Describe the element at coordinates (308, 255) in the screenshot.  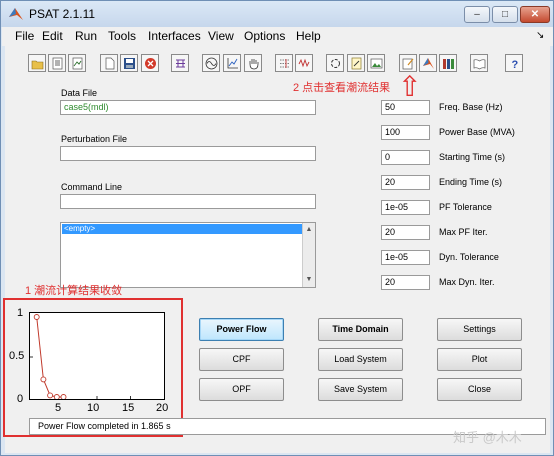
I see `list-scrollbar: ▲ ▼` at that location.